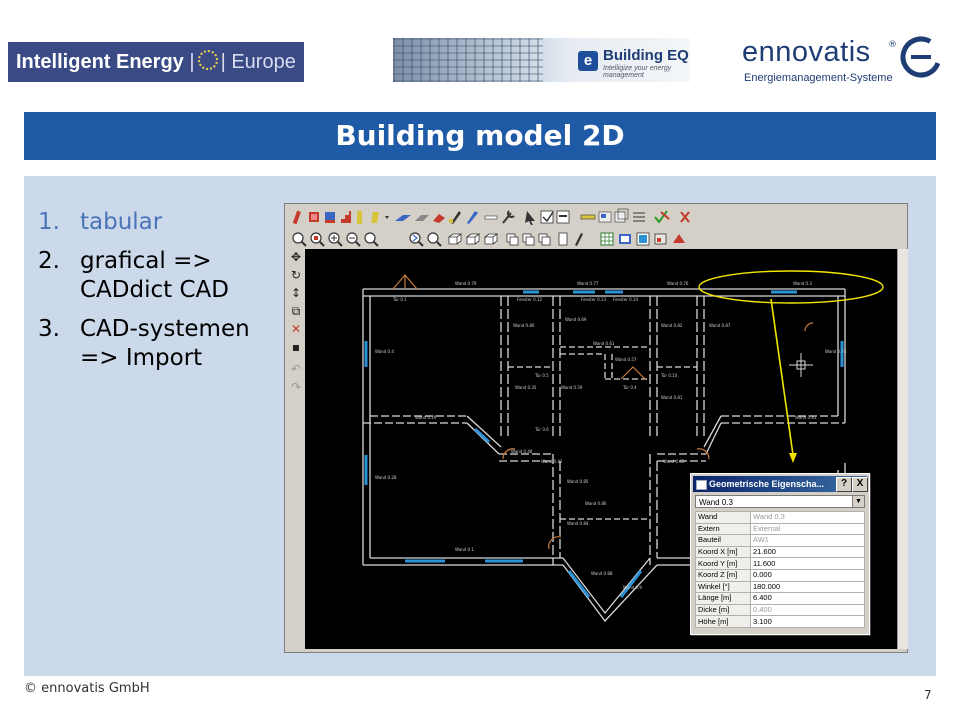 The height and width of the screenshot is (720, 960). What do you see at coordinates (416, 239) in the screenshot?
I see `pan-icon` at bounding box center [416, 239].